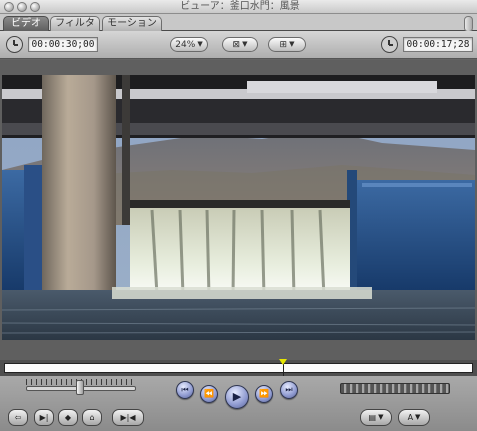 Image resolution: width=477 pixels, height=431 pixels. I want to click on overlay-popup: ⊞ ▼, so click(287, 44).